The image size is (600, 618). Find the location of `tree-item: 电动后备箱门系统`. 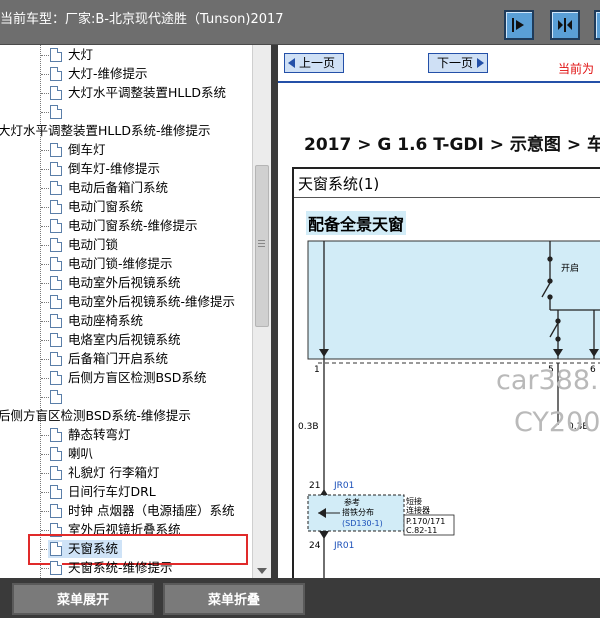

tree-item: 电动后备箱门系统 is located at coordinates (108, 188).